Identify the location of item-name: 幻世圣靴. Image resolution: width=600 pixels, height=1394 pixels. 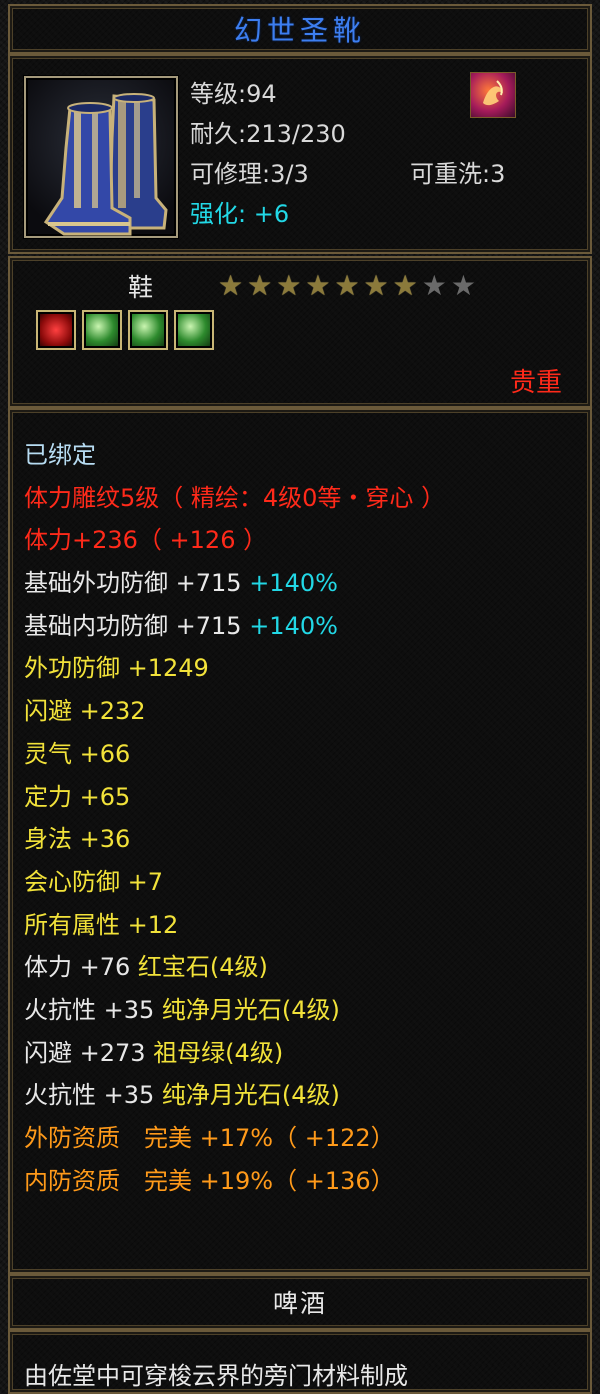
(299, 30).